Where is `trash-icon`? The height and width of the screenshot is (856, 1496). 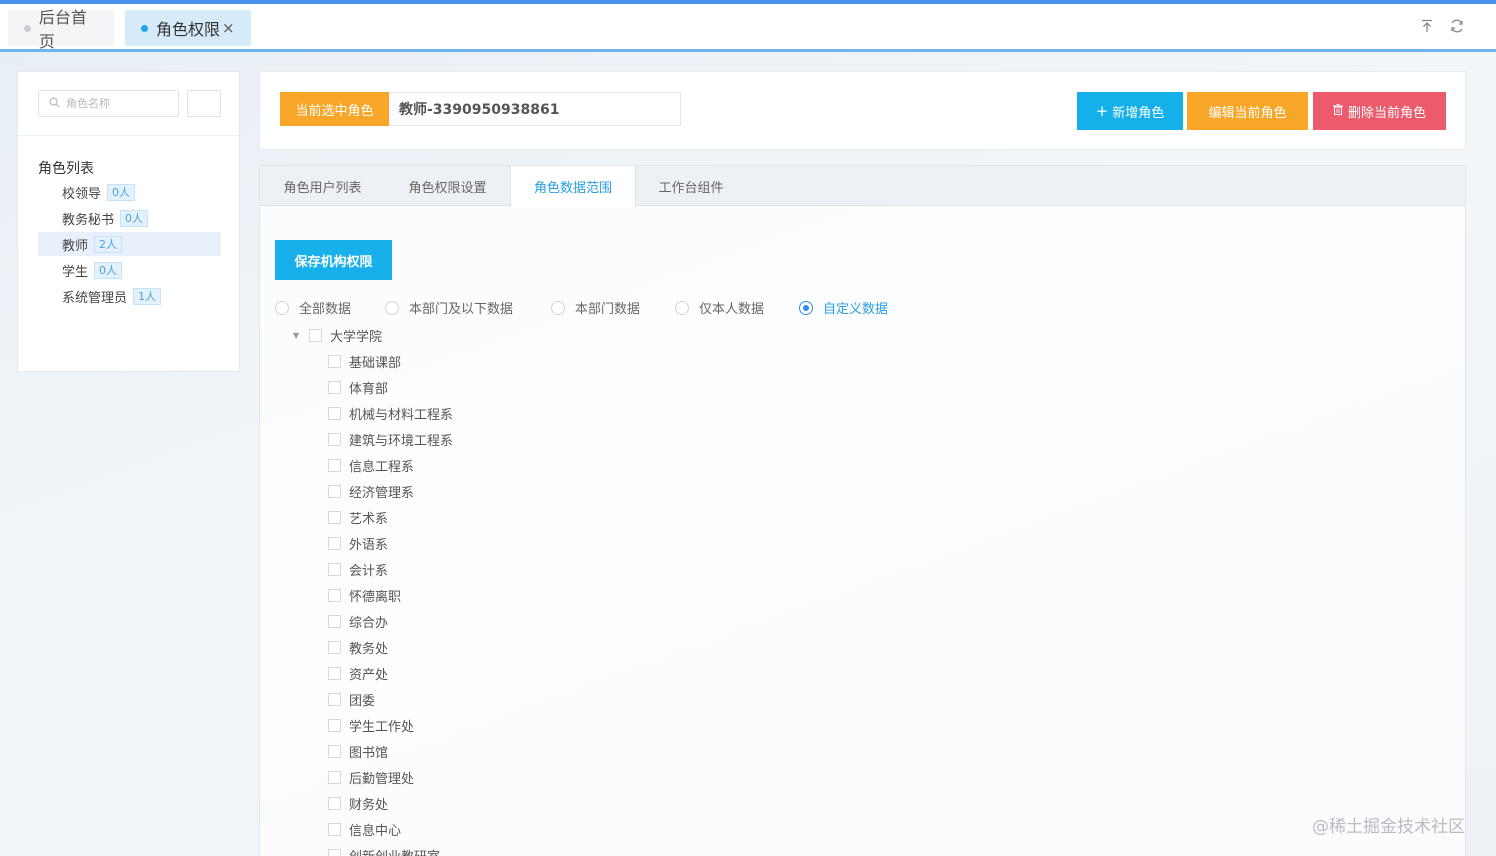
trash-icon is located at coordinates (1337, 111).